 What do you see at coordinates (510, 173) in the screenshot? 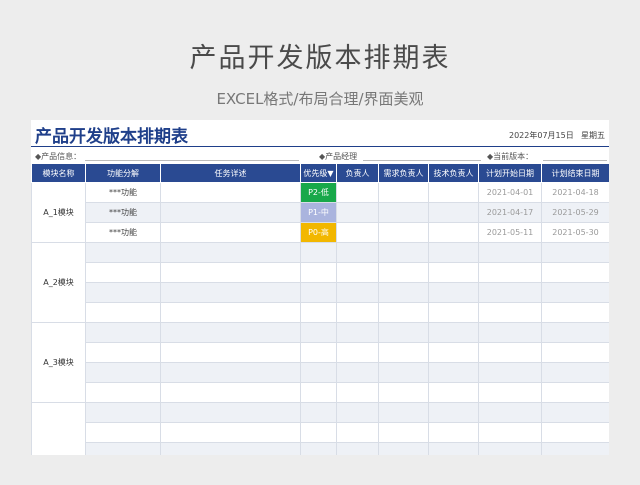
I see `col-header-start-date: 计划开始日期` at bounding box center [510, 173].